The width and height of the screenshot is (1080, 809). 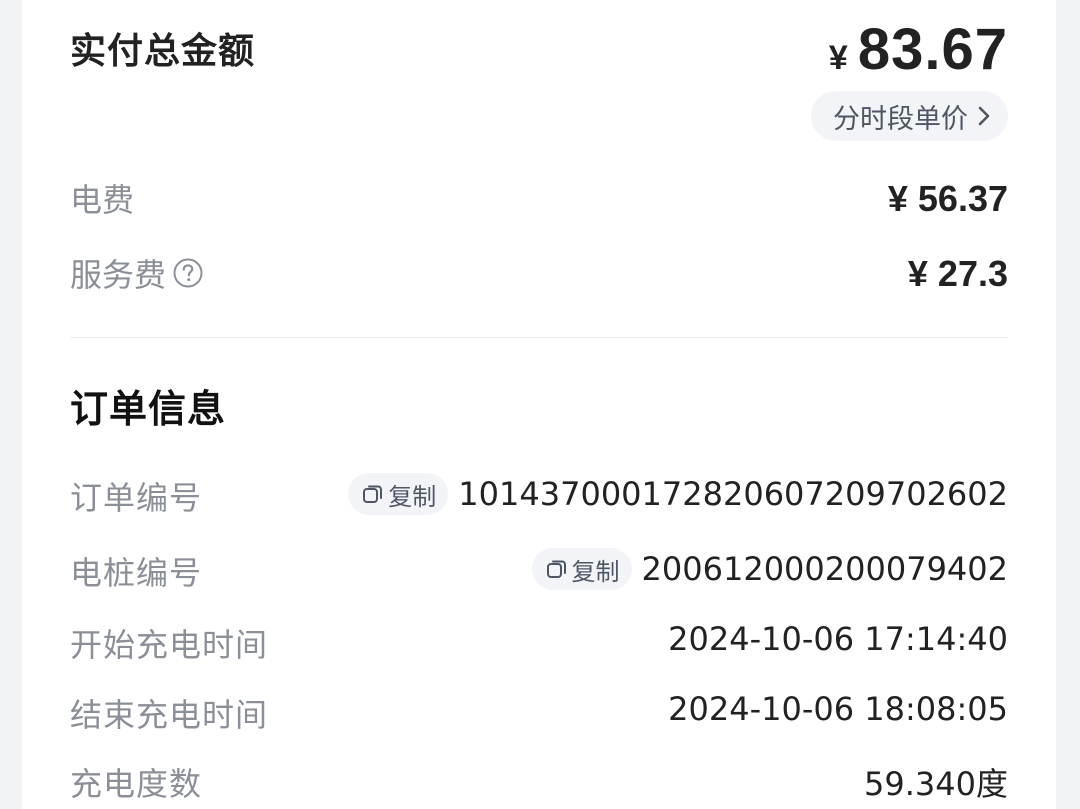 I want to click on total-amount-label: 实付总金额, so click(x=163, y=51).